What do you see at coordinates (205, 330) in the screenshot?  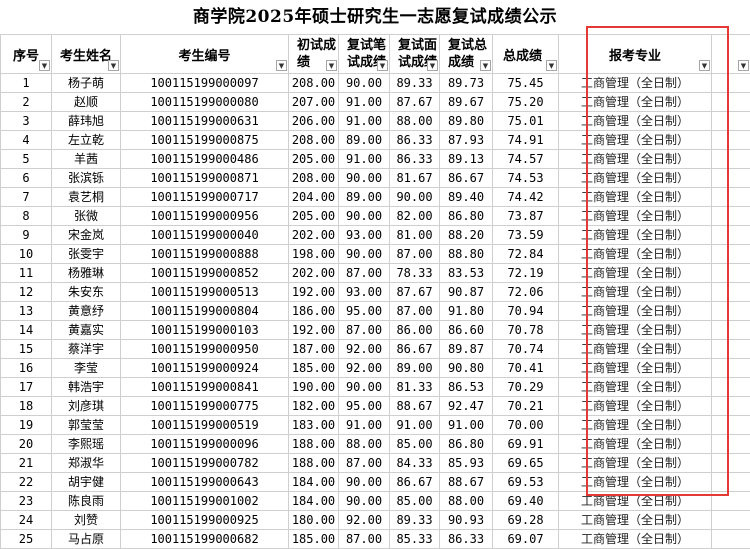 I see `cell-exam-id: 100115199000103` at bounding box center [205, 330].